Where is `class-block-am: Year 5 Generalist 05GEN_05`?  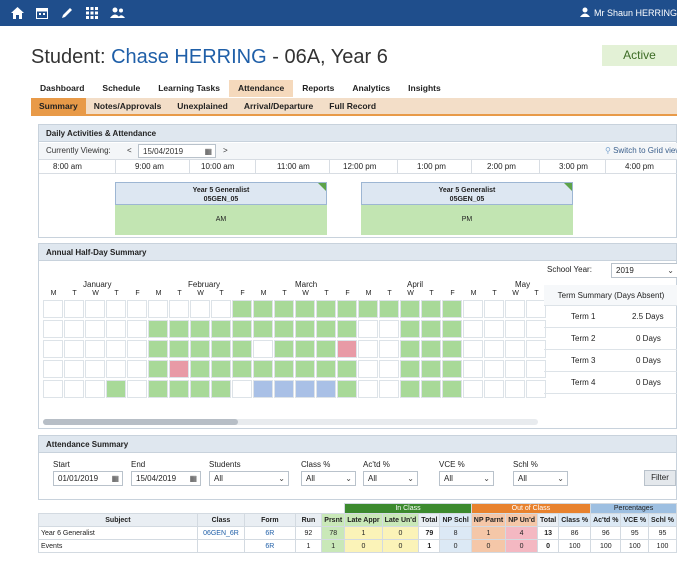 class-block-am: Year 5 Generalist 05GEN_05 is located at coordinates (221, 193).